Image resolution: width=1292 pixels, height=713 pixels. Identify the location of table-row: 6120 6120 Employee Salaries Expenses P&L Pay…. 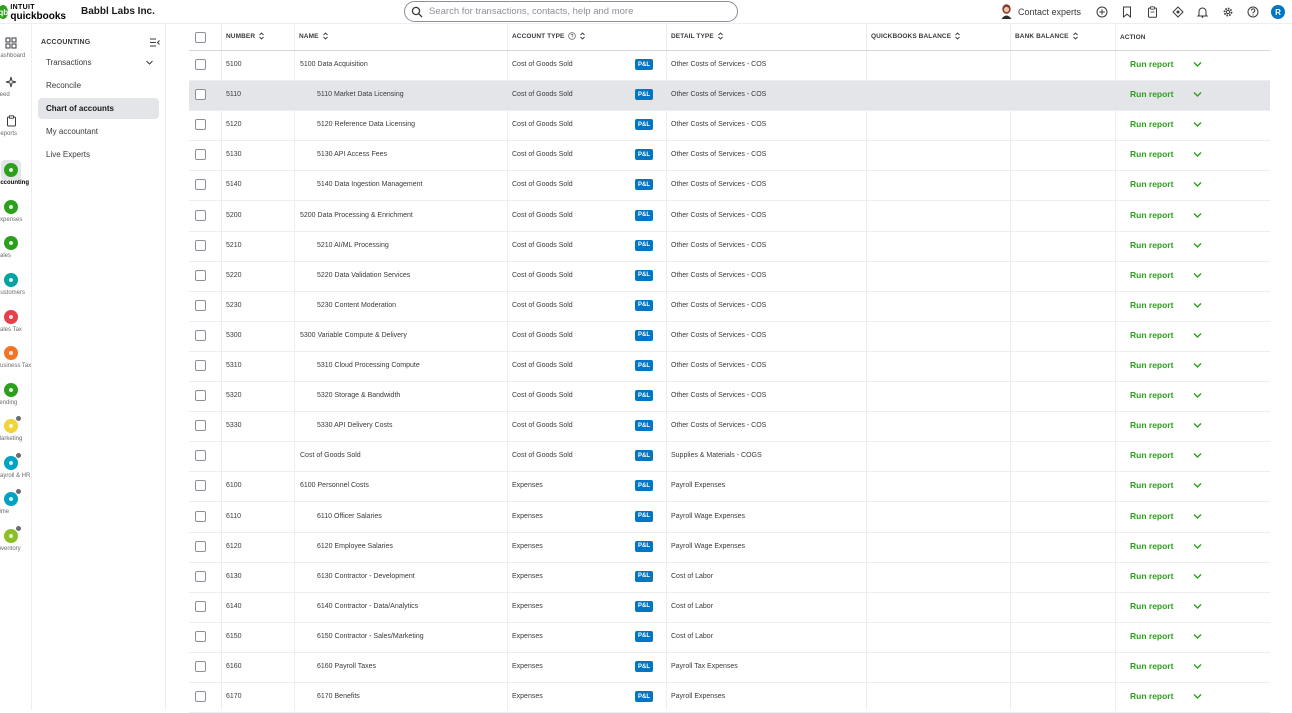
(729, 548).